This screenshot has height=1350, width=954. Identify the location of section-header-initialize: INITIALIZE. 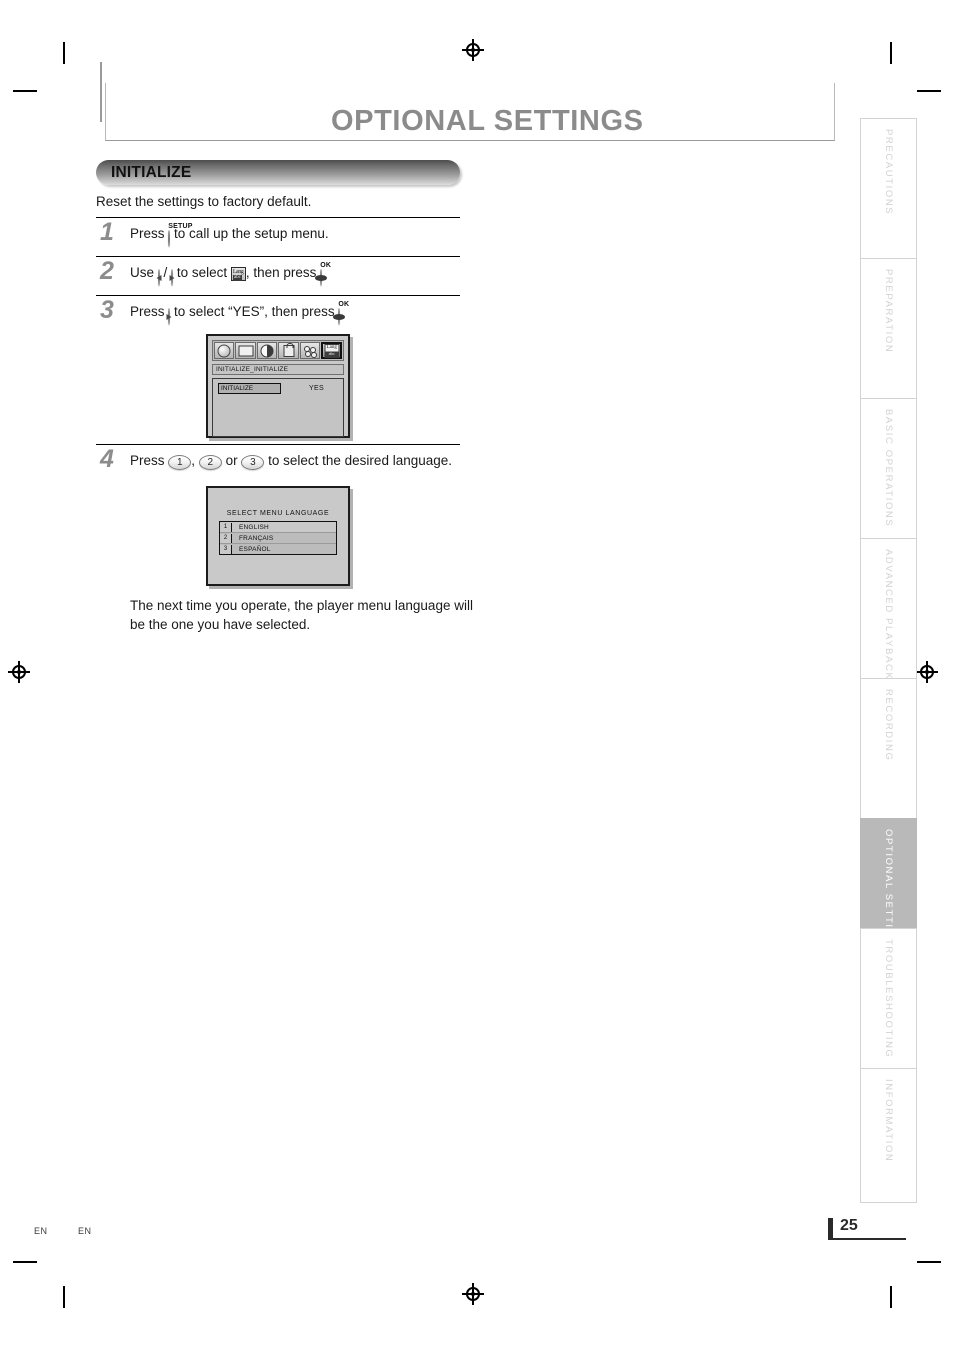
(278, 172).